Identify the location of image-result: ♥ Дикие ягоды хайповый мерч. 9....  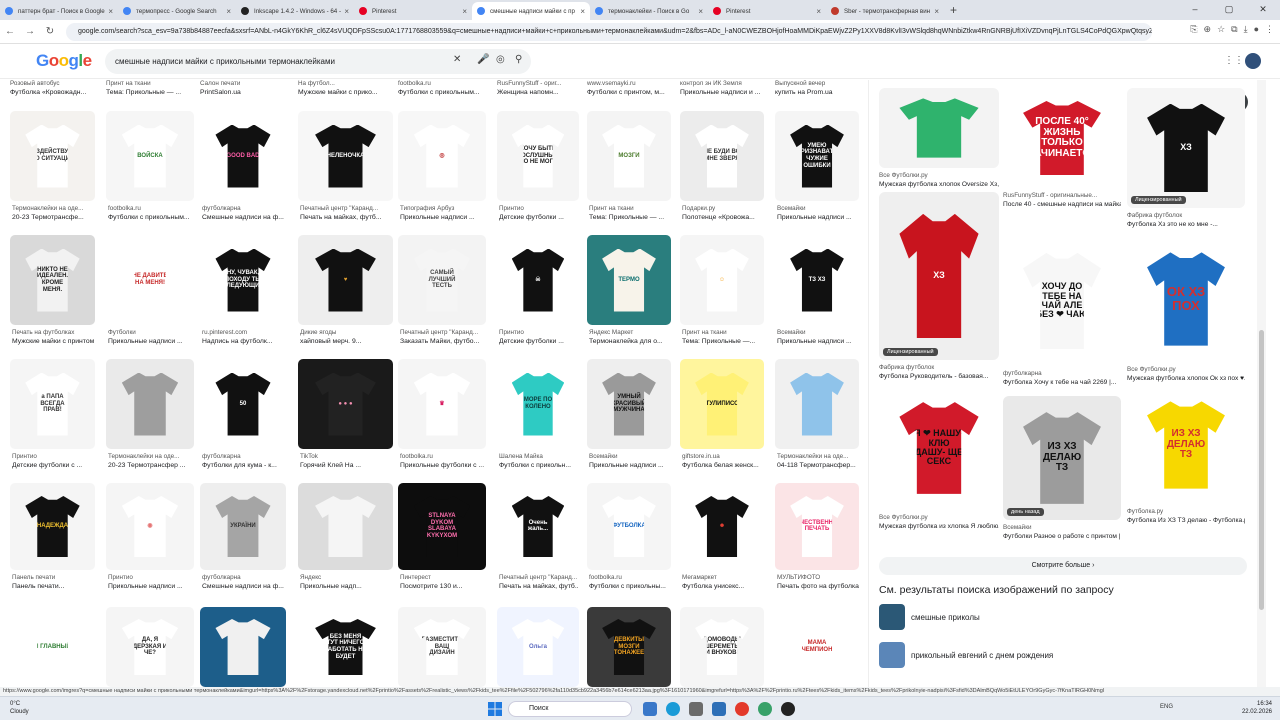
(345, 292).